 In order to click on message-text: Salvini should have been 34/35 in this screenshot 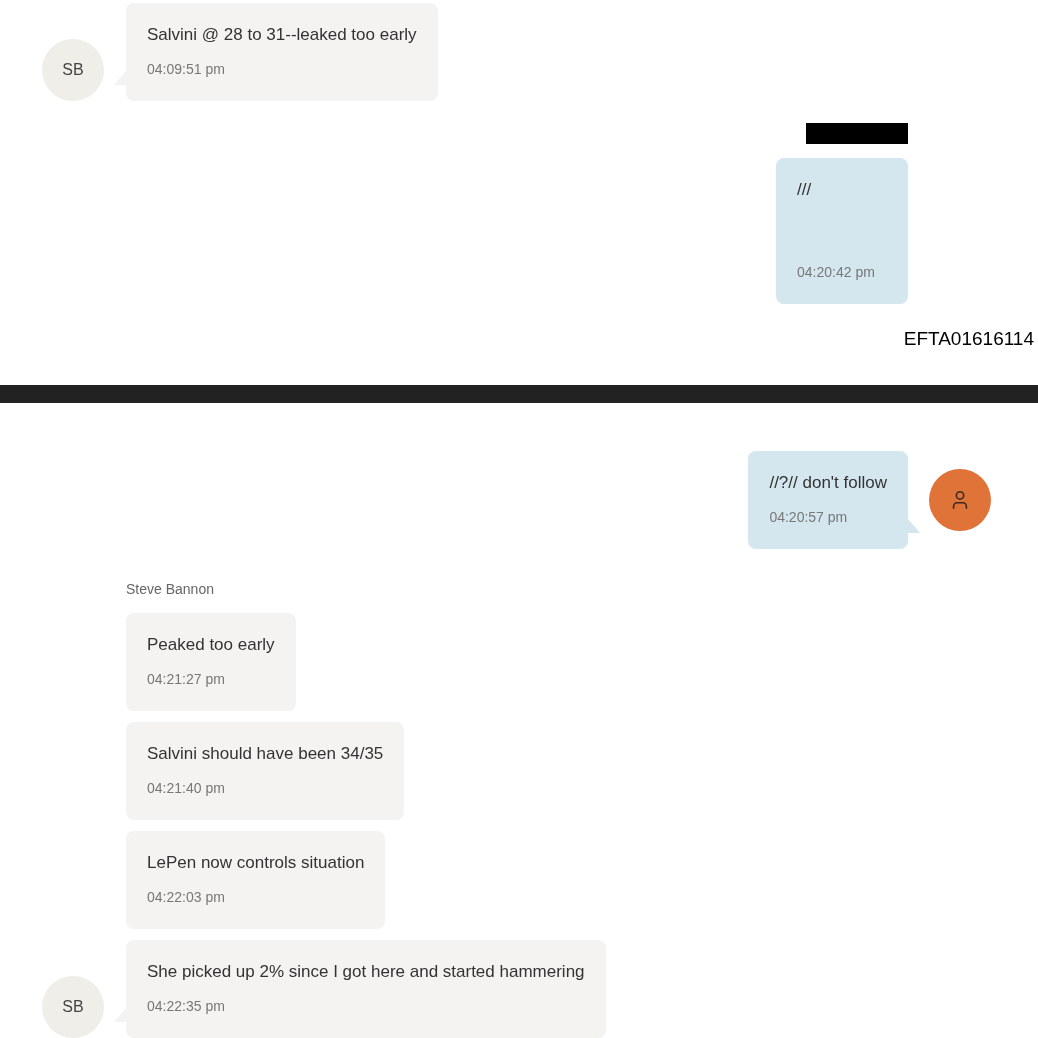, I will do `click(265, 753)`.